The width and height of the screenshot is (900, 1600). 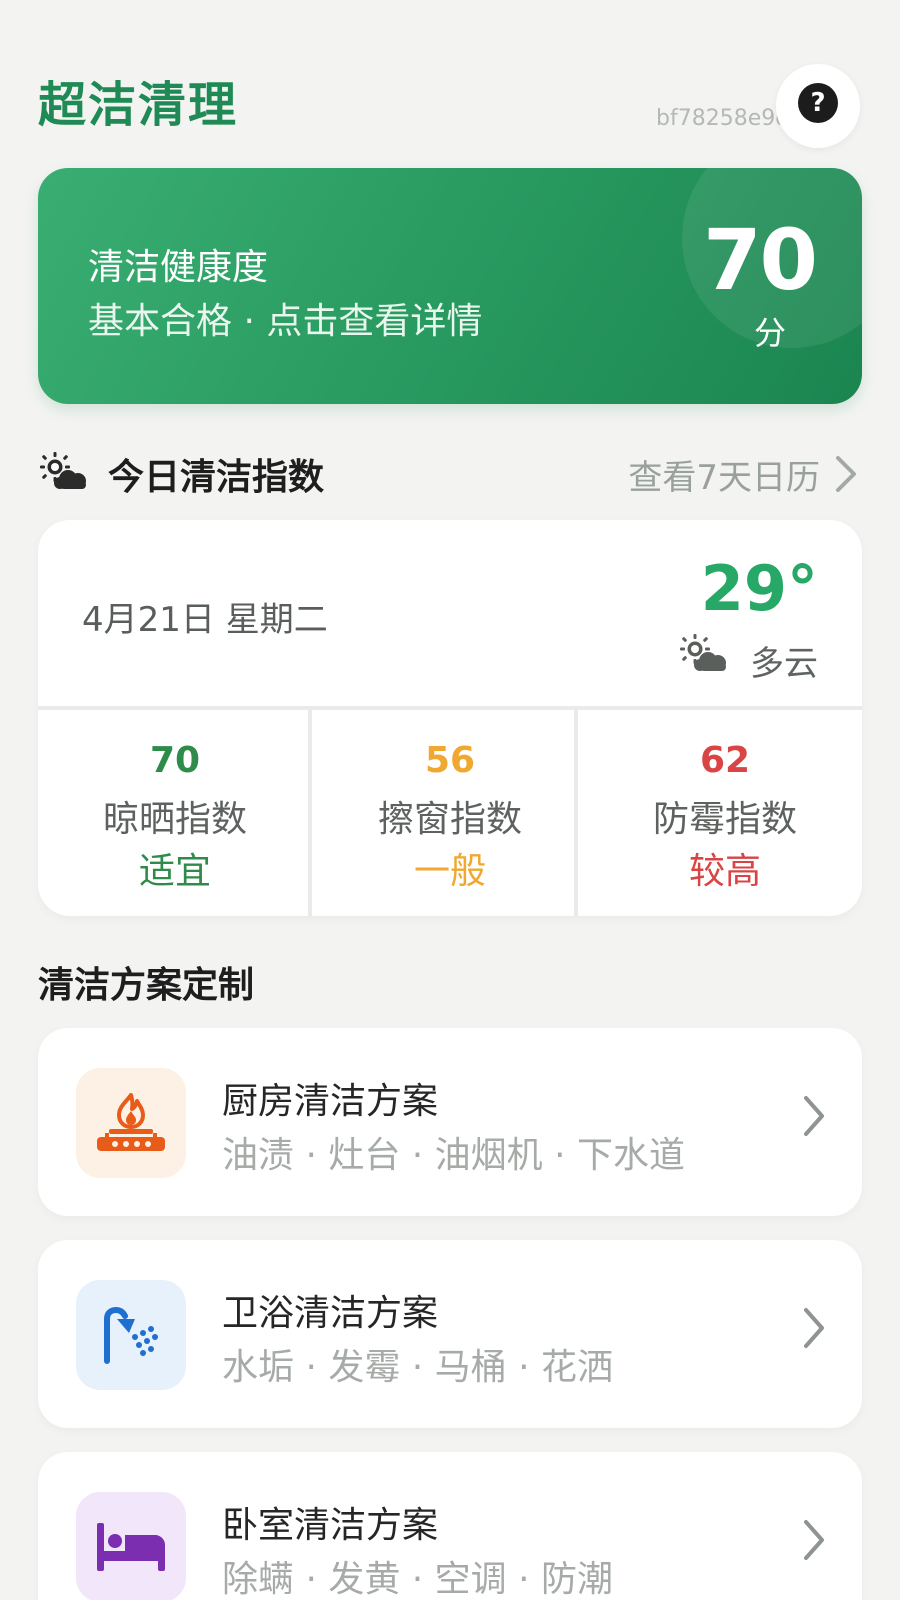 I want to click on weather-temperature: 29°, so click(x=759, y=588).